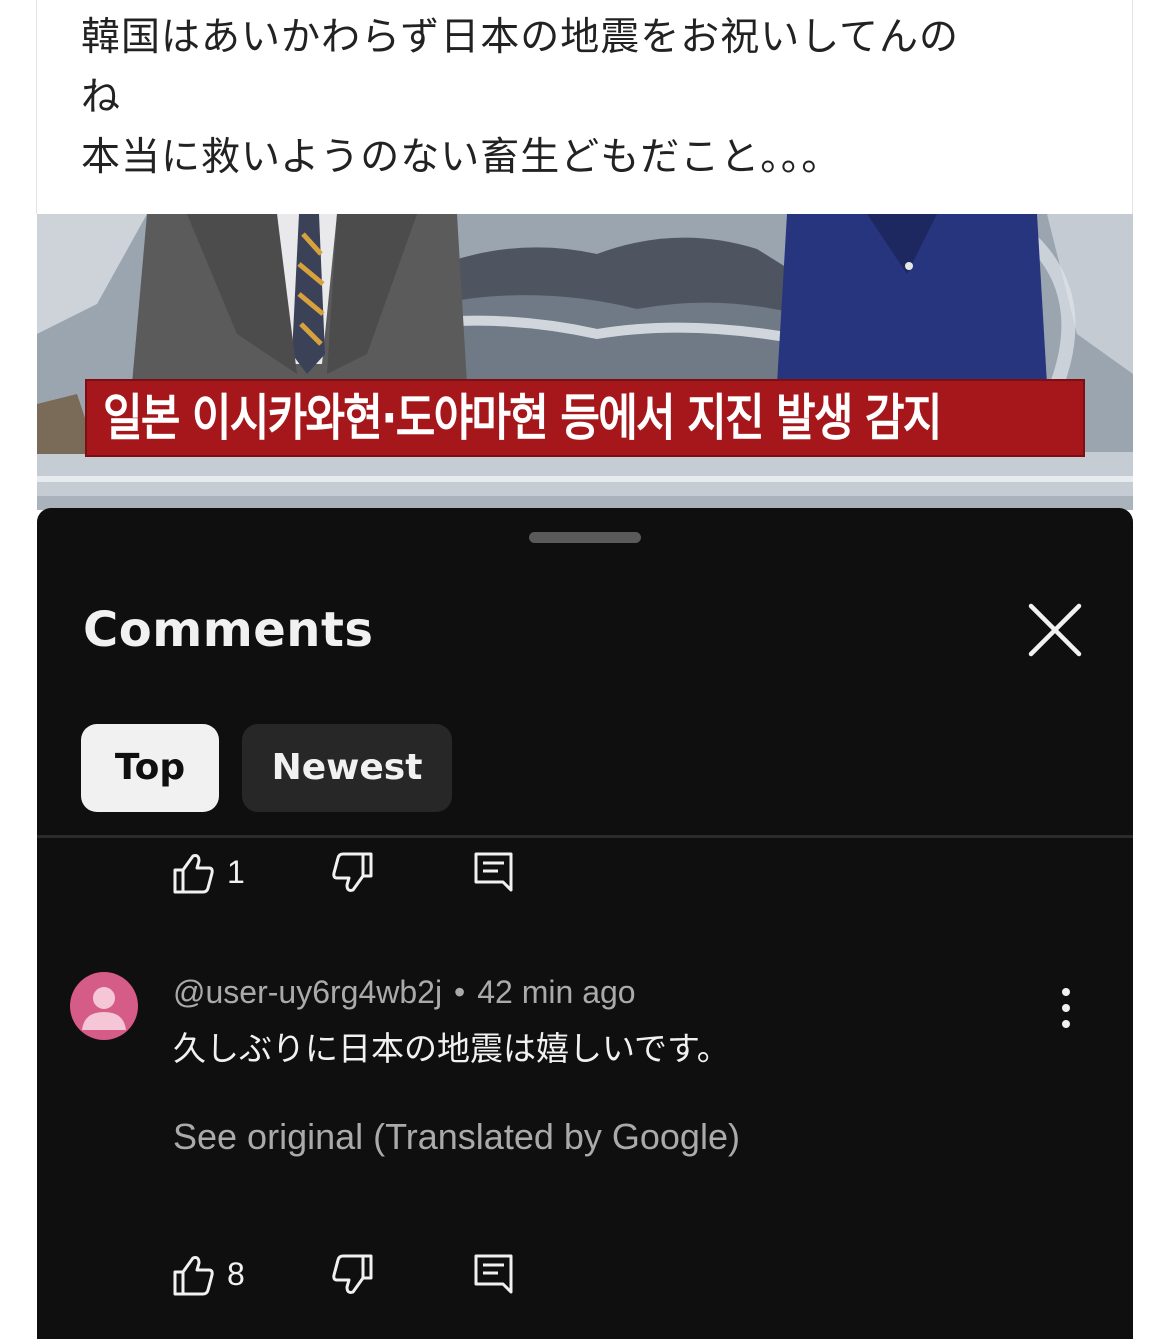 The height and width of the screenshot is (1339, 1170). Describe the element at coordinates (307, 992) in the screenshot. I see `comment-author: @user-uy6rg4wb2j` at that location.